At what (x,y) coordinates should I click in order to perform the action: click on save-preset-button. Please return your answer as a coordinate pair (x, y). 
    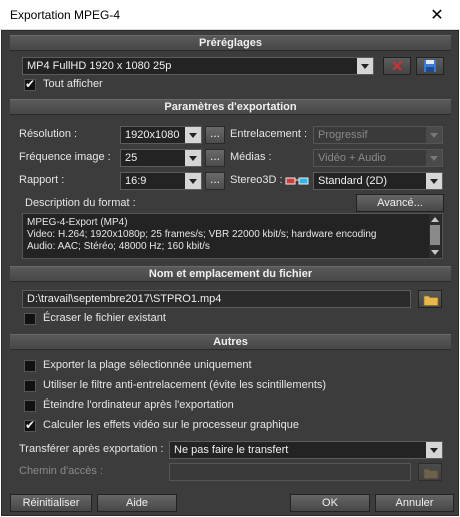
    Looking at the image, I should click on (430, 66).